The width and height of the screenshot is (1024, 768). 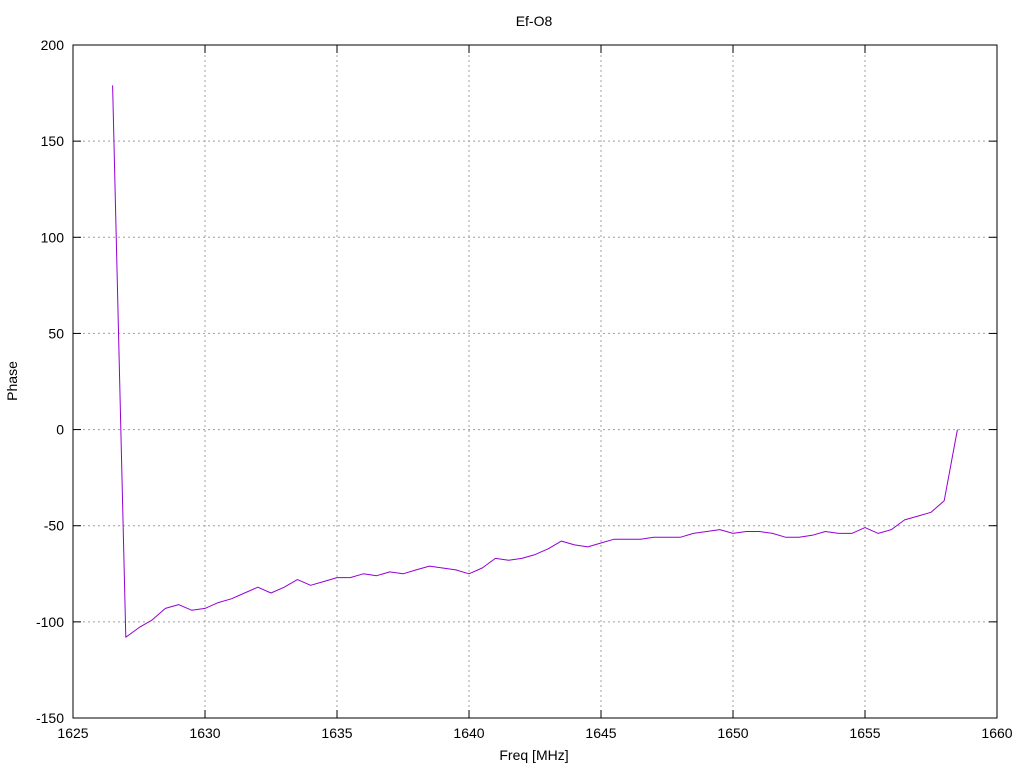 What do you see at coordinates (534, 21) in the screenshot?
I see `chart-title: Ef-O8` at bounding box center [534, 21].